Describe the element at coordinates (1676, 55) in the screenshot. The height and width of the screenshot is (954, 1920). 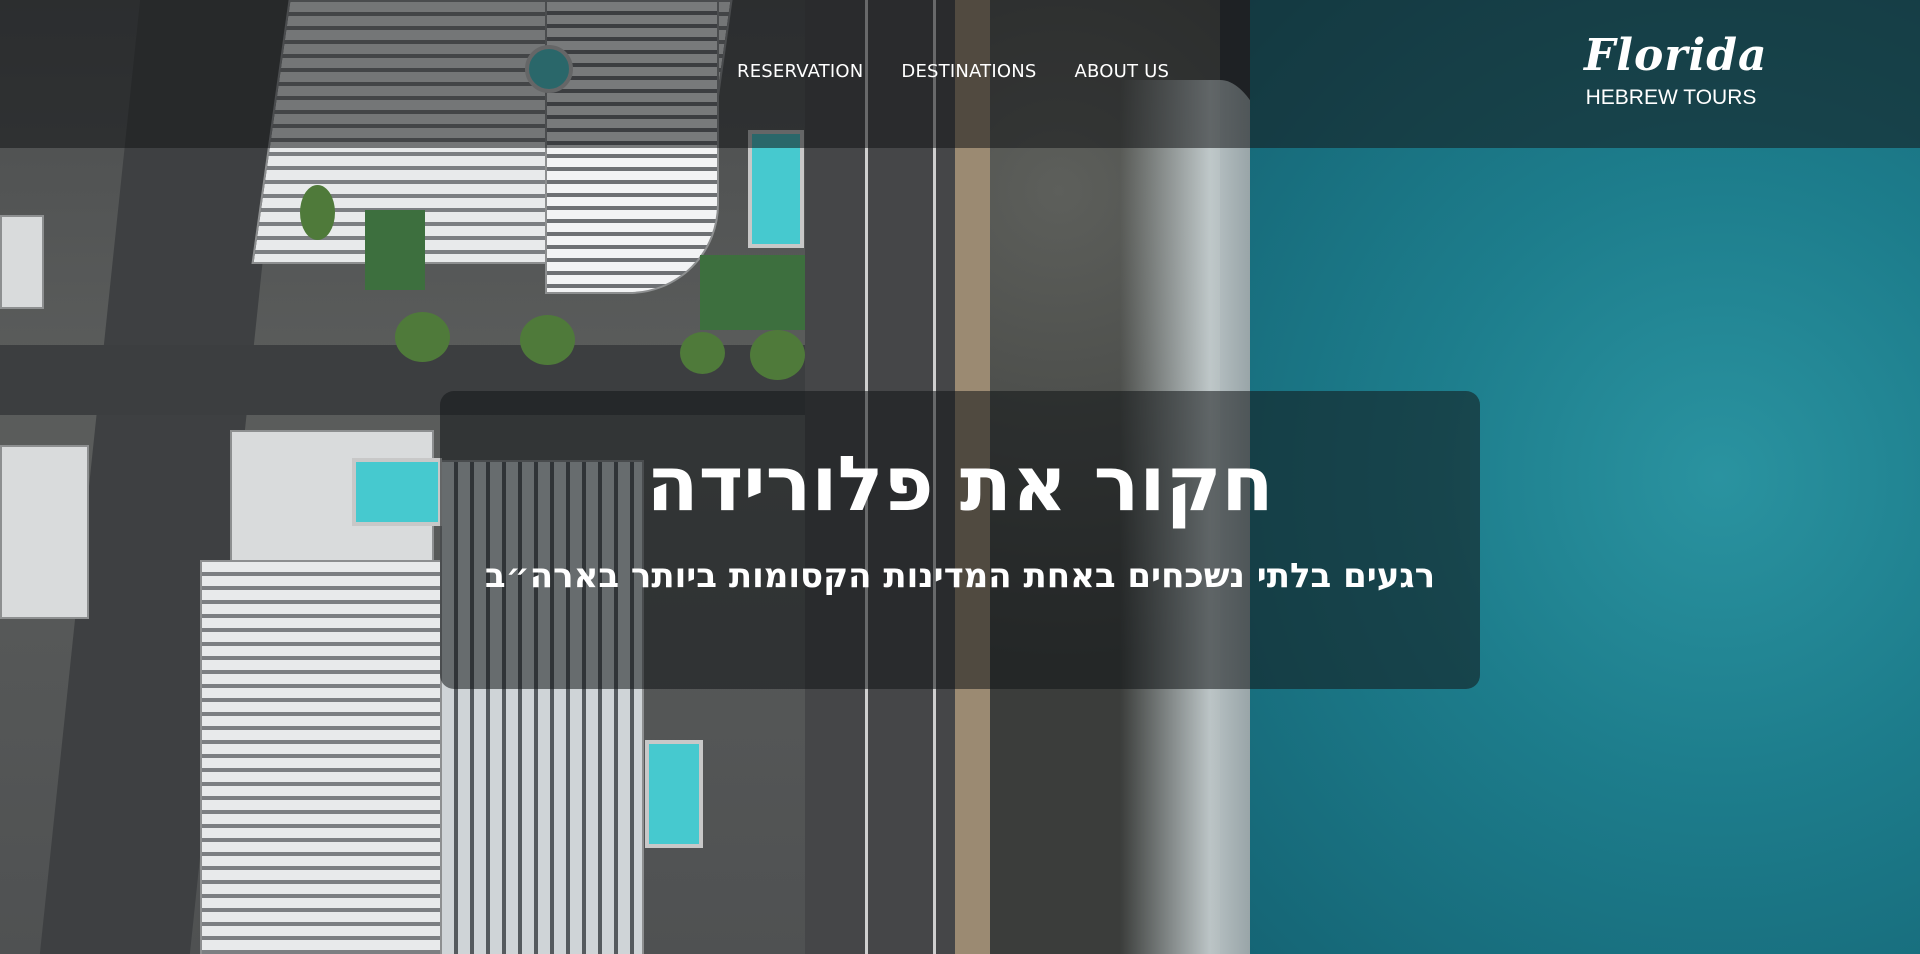
I see `logo-wordmark: Florida` at that location.